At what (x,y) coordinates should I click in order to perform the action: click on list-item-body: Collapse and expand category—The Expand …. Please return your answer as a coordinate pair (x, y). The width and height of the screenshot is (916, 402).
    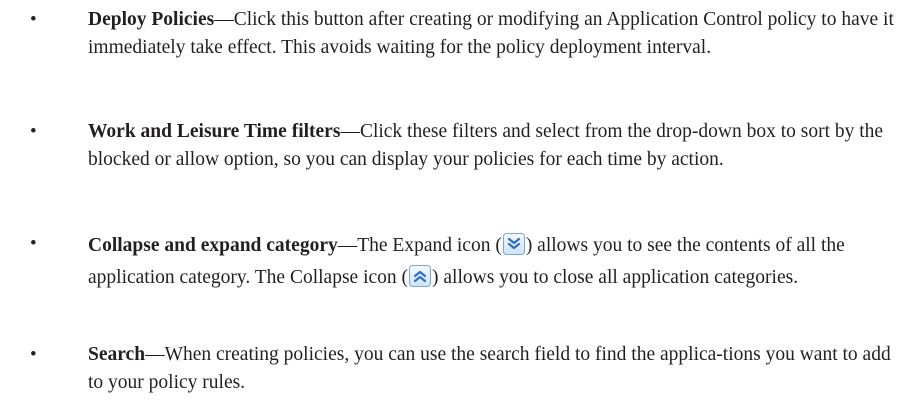
    Looking at the image, I should click on (494, 262).